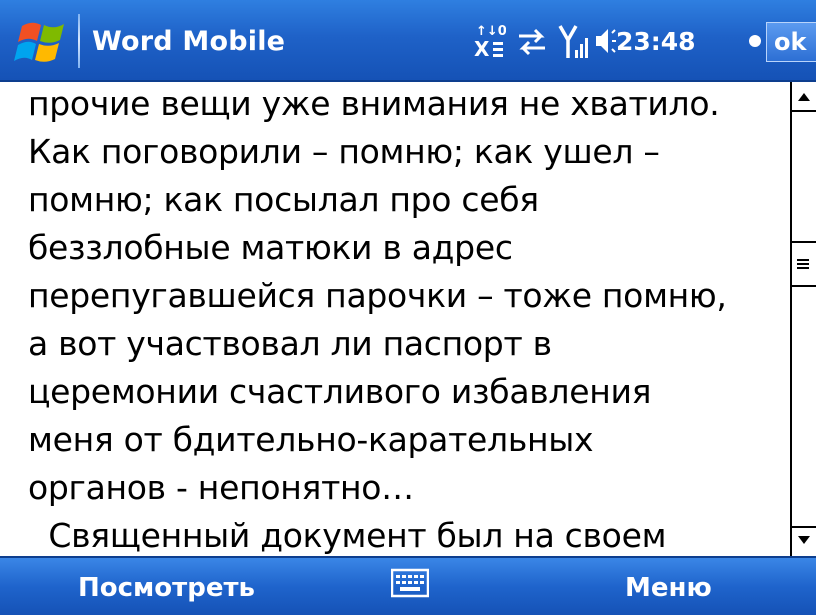 The height and width of the screenshot is (615, 816). What do you see at coordinates (79, 41) in the screenshot?
I see `title-separator` at bounding box center [79, 41].